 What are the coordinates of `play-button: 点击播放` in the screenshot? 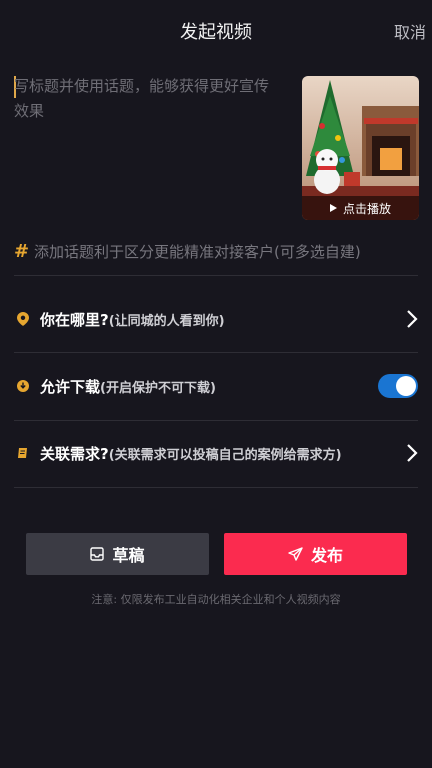 It's located at (360, 208).